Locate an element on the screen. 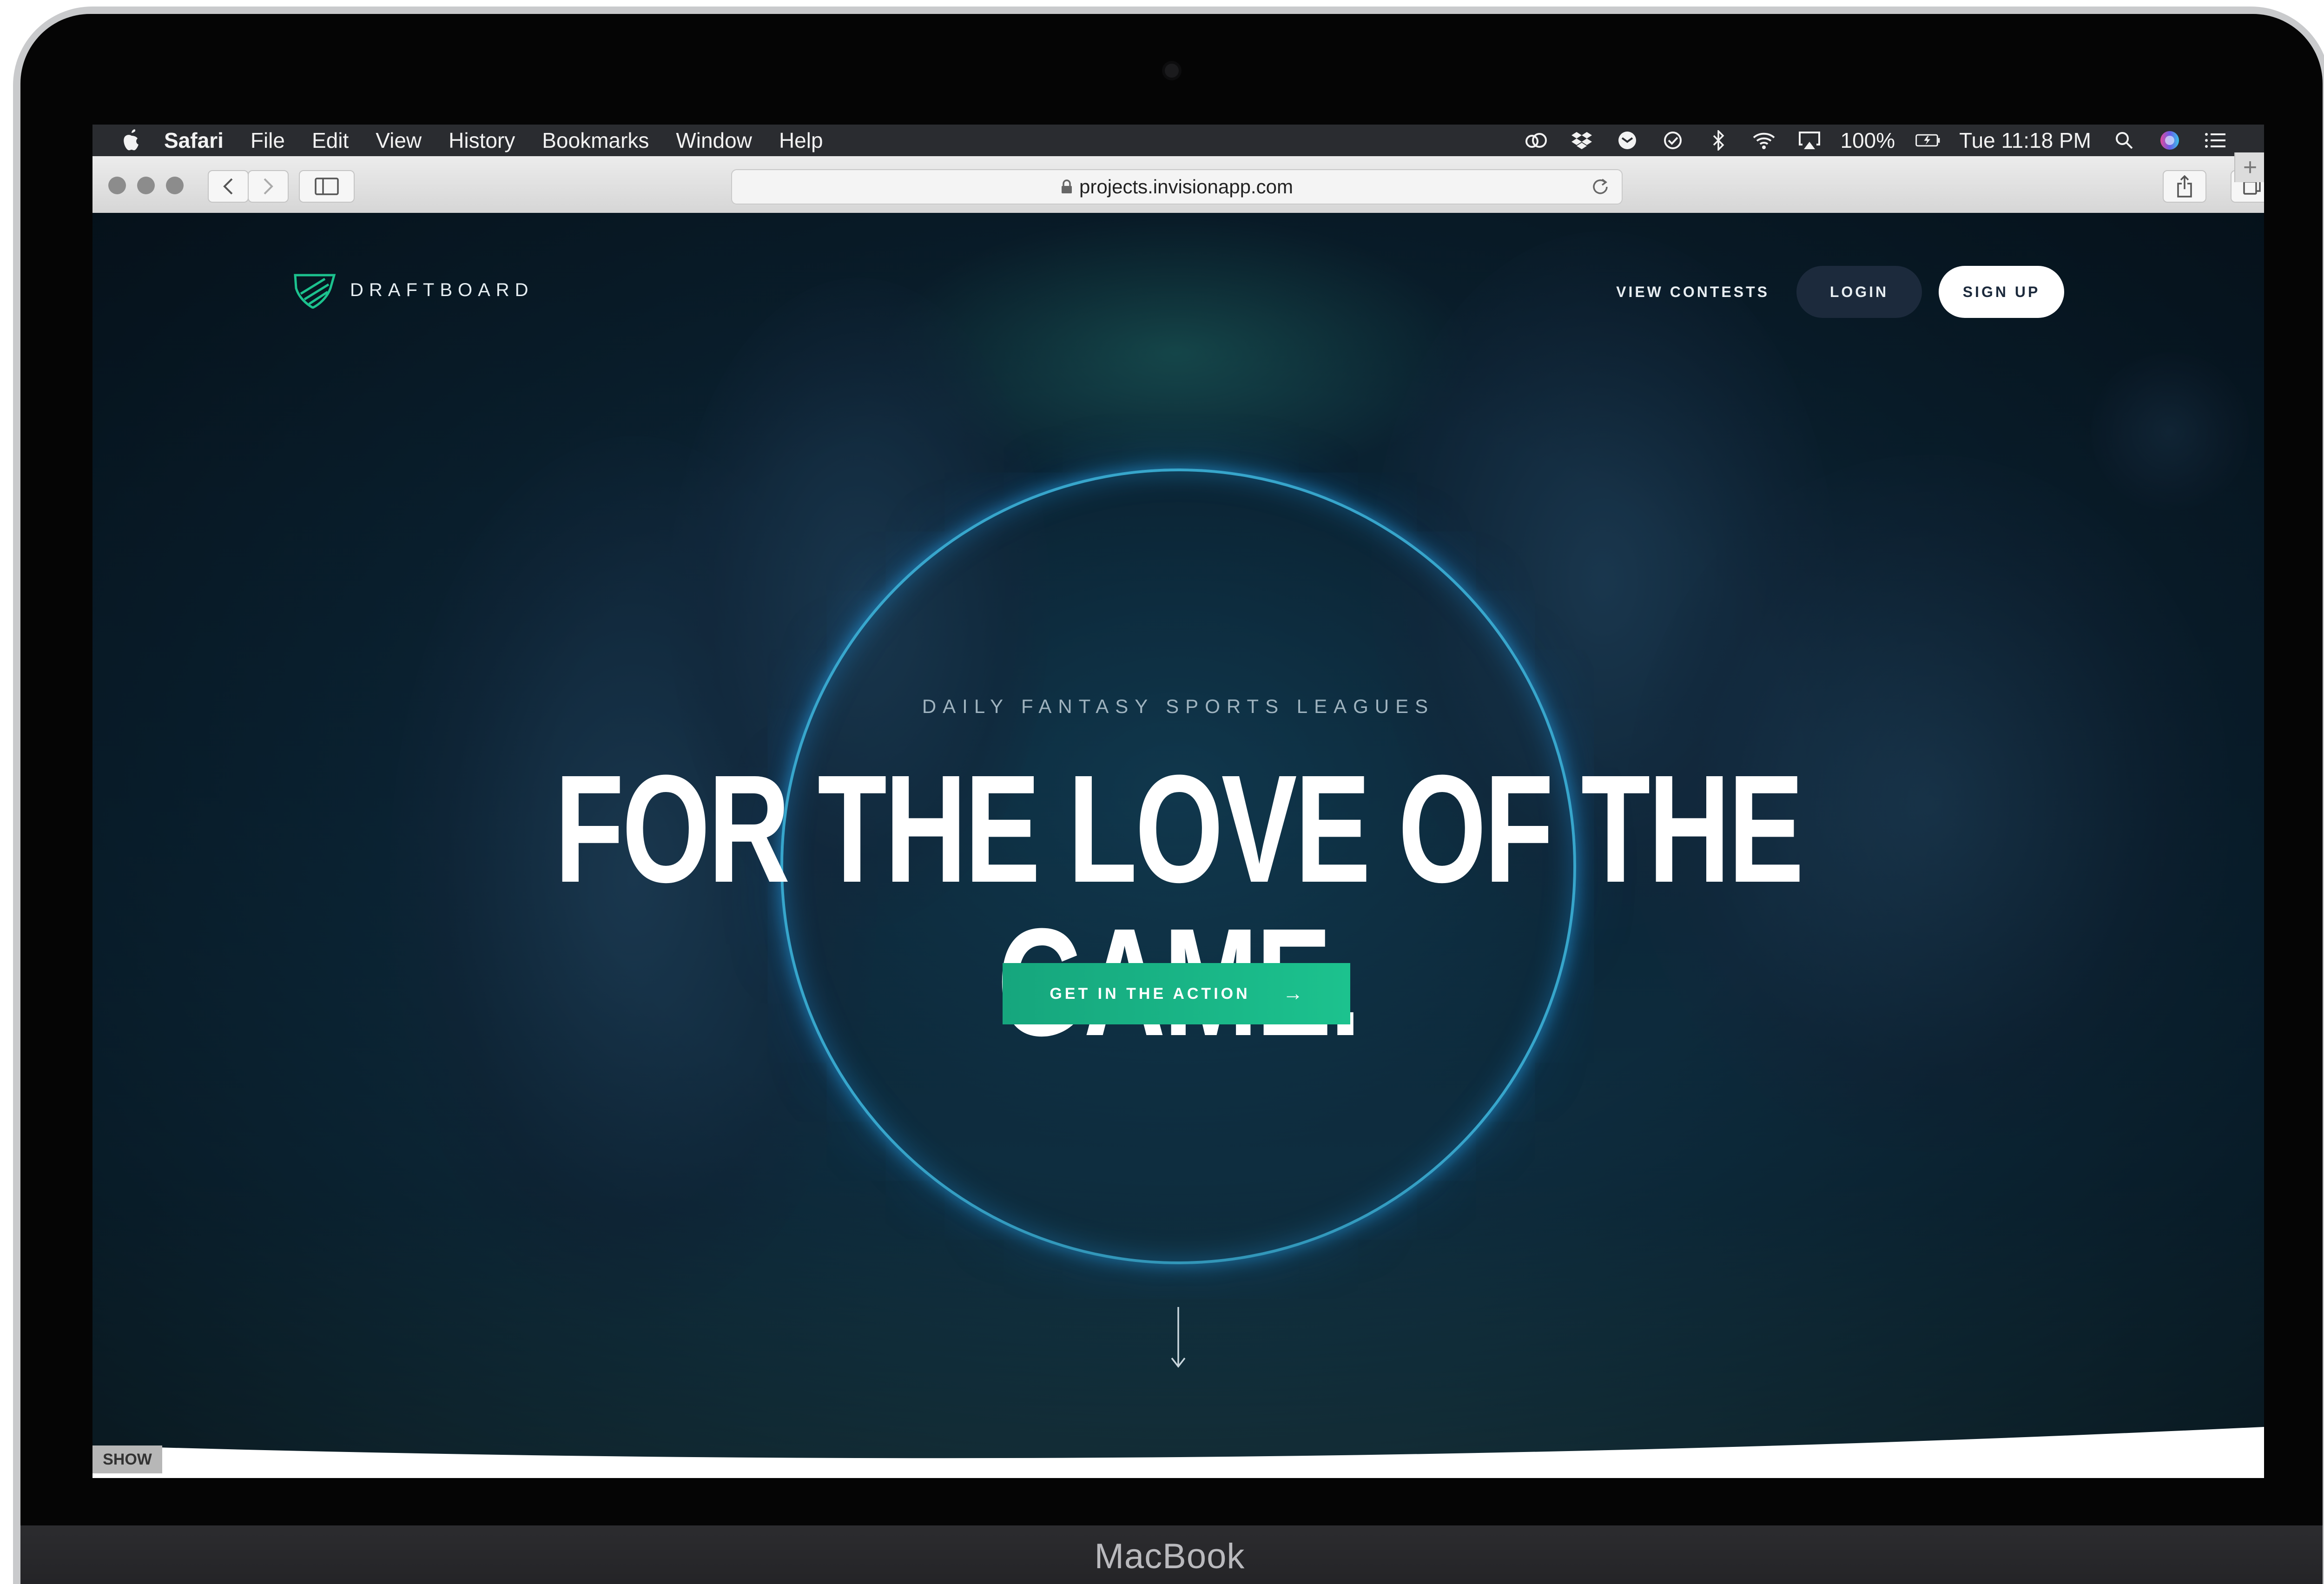  address-bar: projects.invisionapp.com is located at coordinates (1177, 187).